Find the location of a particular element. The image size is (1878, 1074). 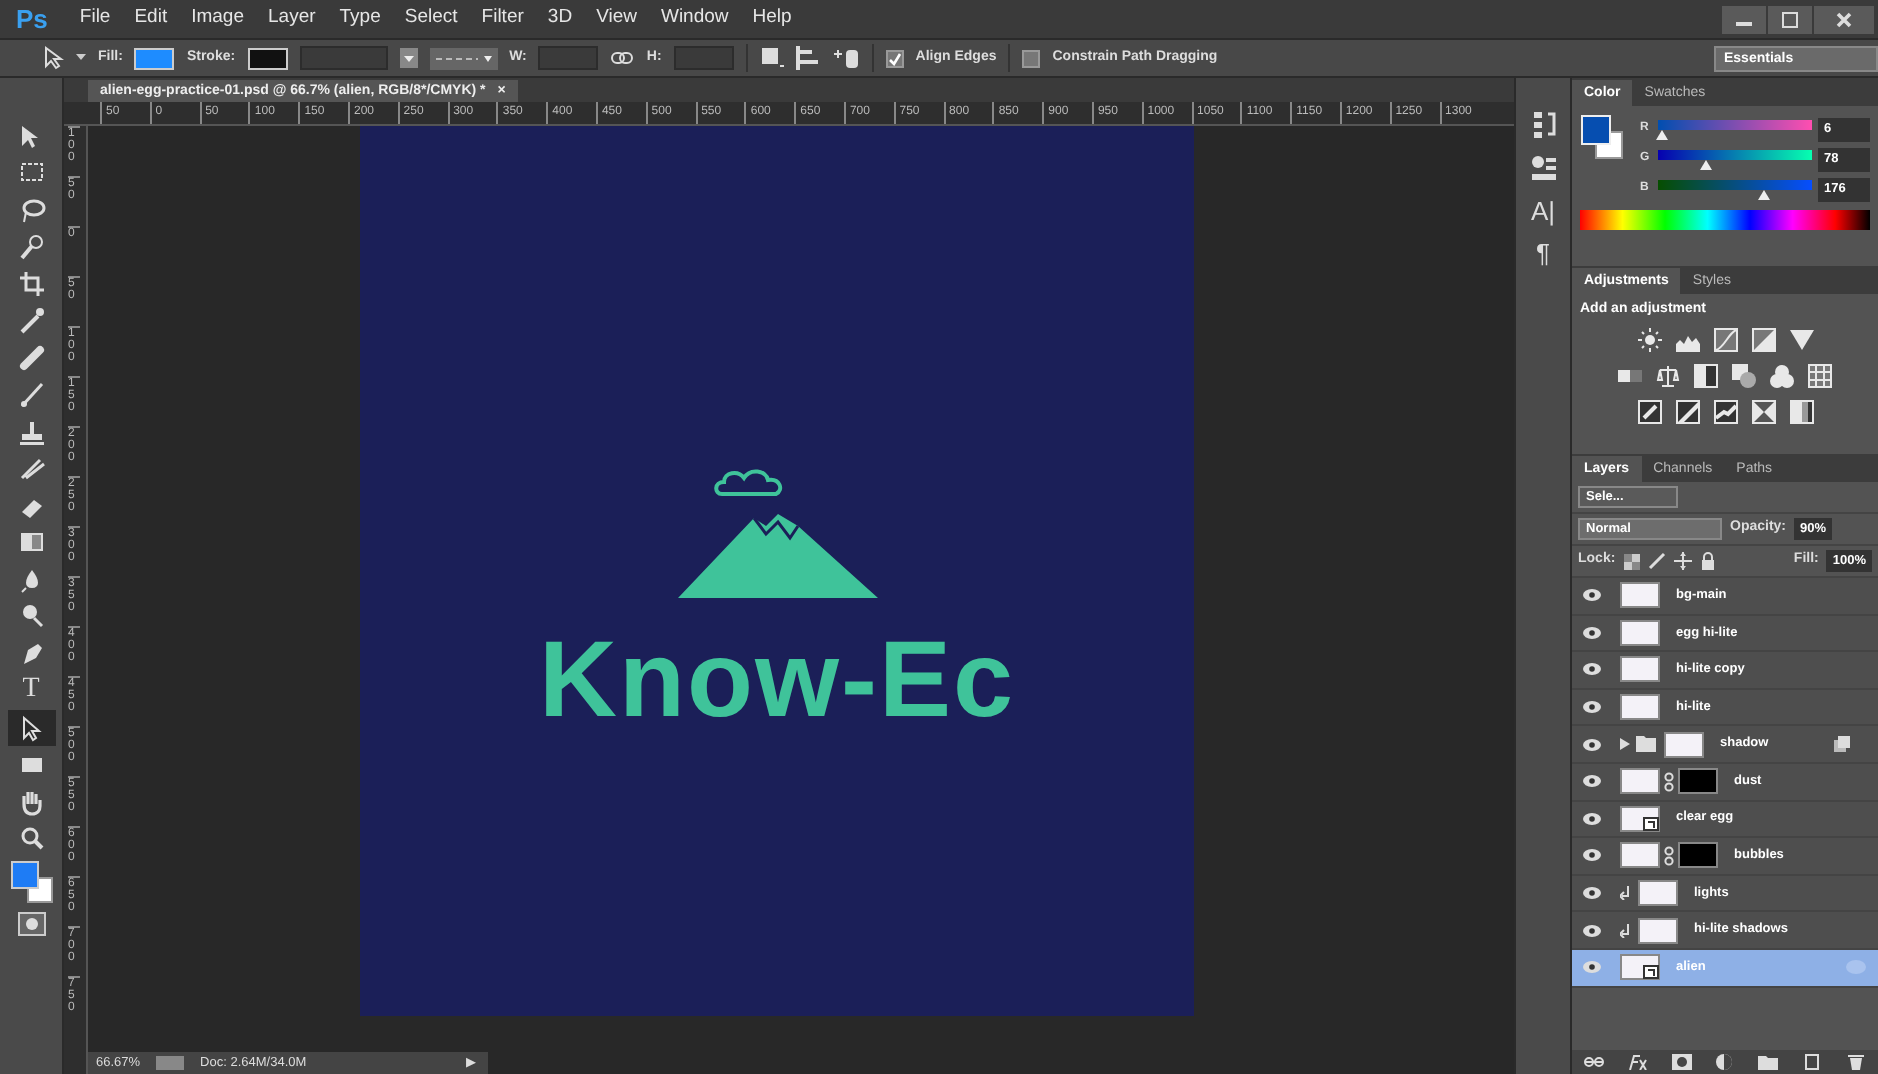

lock-icon is located at coordinates (1707, 561).